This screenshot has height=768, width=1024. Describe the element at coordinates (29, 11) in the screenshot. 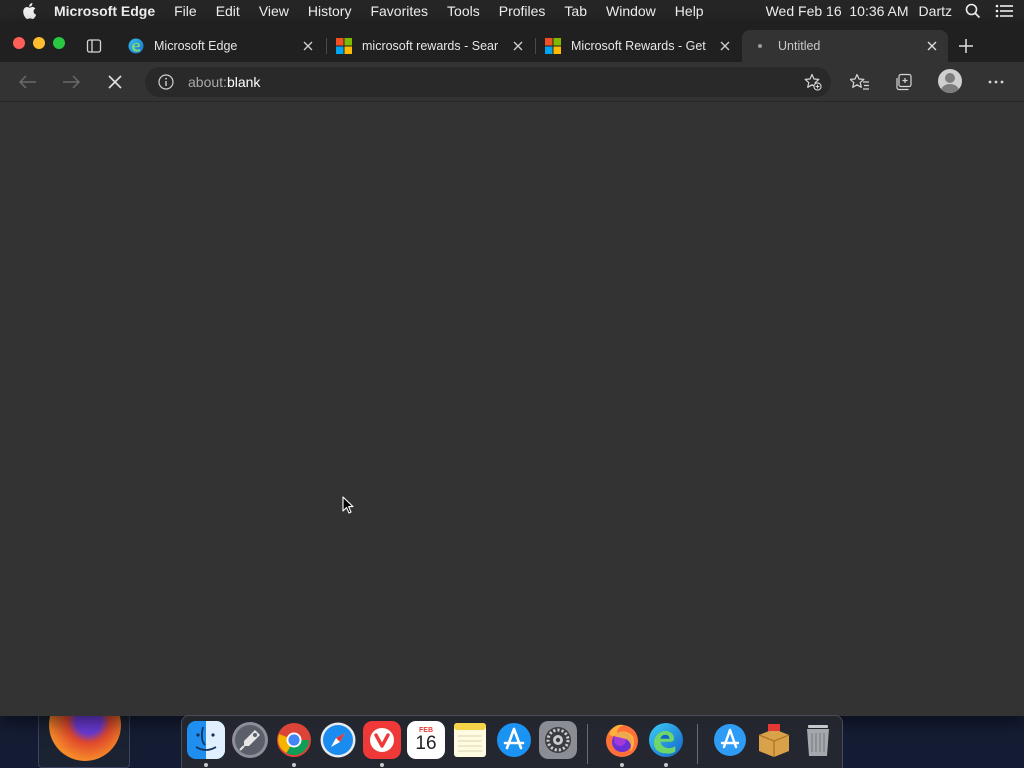

I see `apple-menu-icon` at that location.